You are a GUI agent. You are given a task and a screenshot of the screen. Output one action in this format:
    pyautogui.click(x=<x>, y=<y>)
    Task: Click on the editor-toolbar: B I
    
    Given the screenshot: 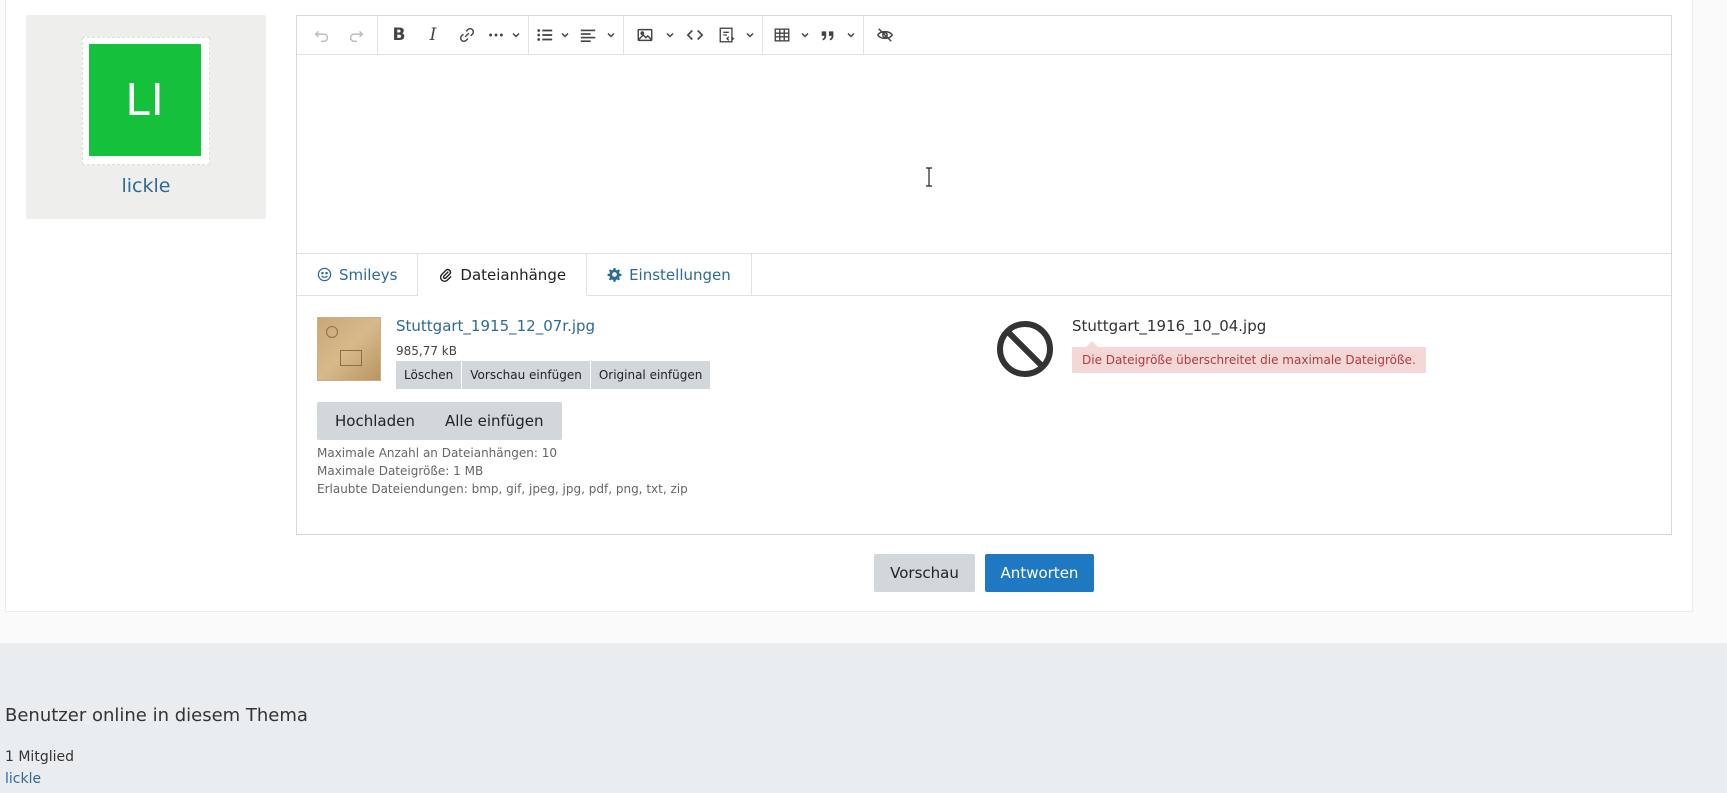 What is the action you would take?
    pyautogui.click(x=984, y=35)
    